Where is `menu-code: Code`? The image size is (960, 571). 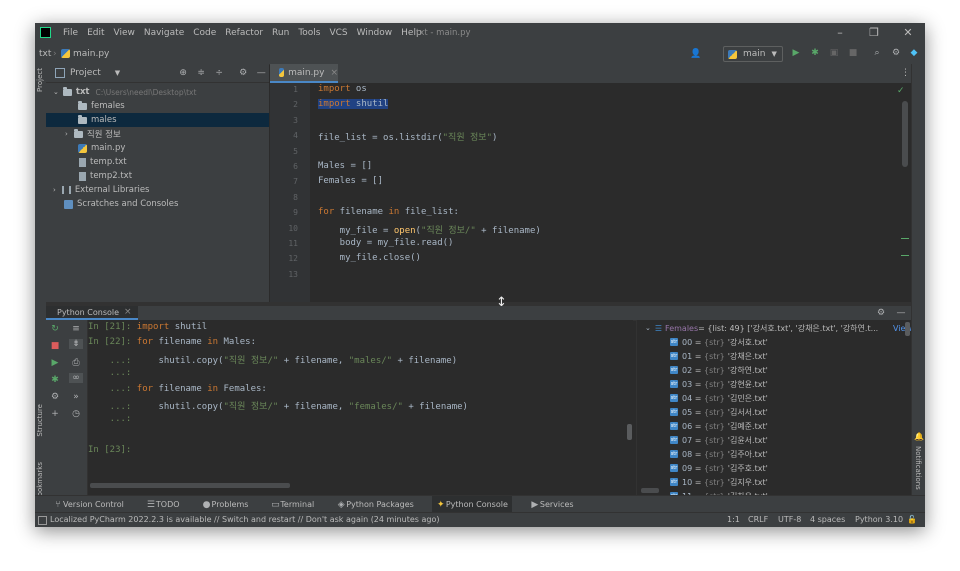
menu-code: Code is located at coordinates (204, 33).